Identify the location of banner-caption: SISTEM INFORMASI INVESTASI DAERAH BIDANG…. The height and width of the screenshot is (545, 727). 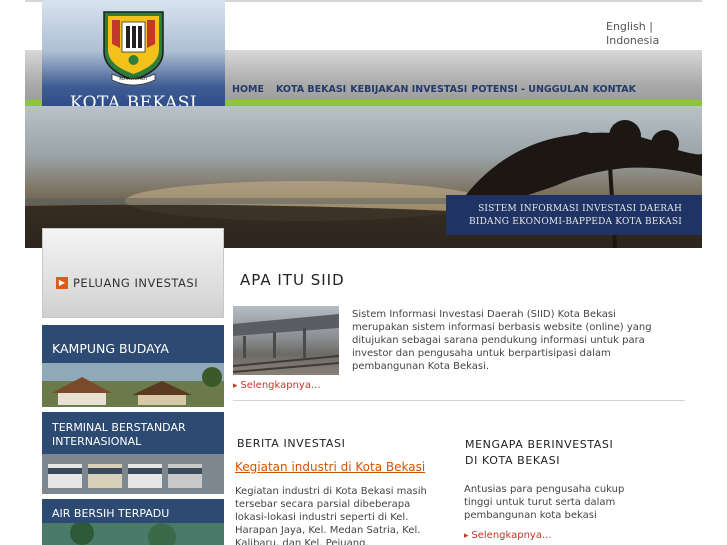
(574, 216).